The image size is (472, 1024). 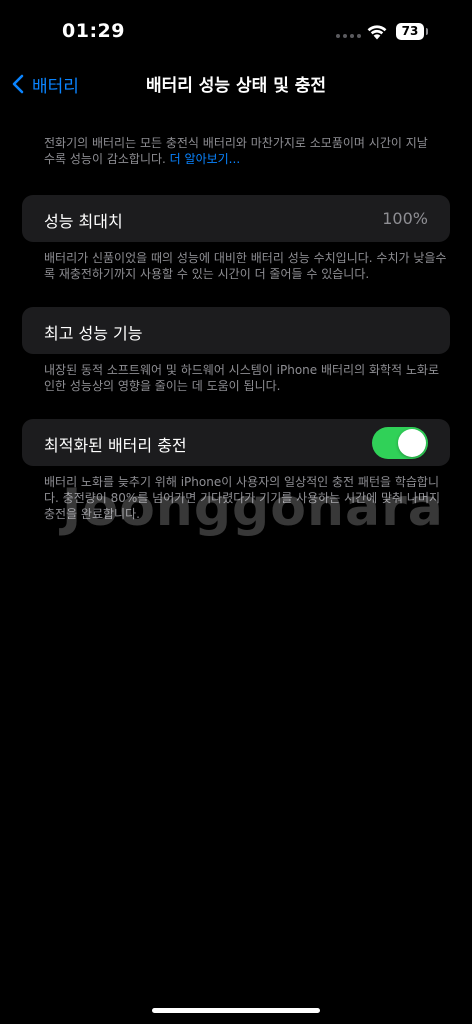 What do you see at coordinates (405, 218) in the screenshot?
I see `maximum-capacity-value: 100%` at bounding box center [405, 218].